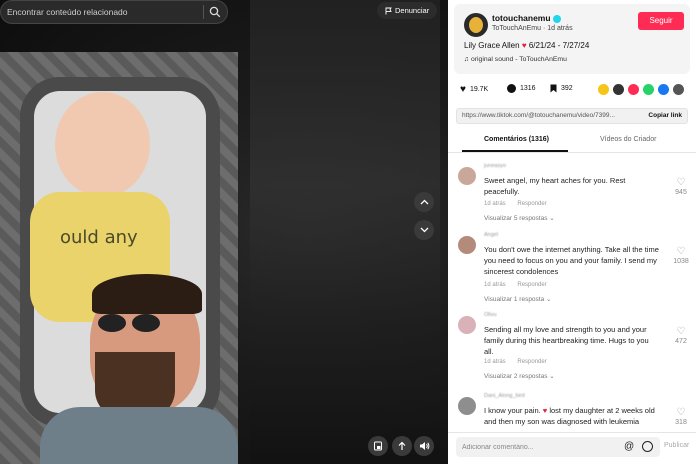  What do you see at coordinates (665, 115) in the screenshot?
I see `copy-link-button: Copiar link` at bounding box center [665, 115].